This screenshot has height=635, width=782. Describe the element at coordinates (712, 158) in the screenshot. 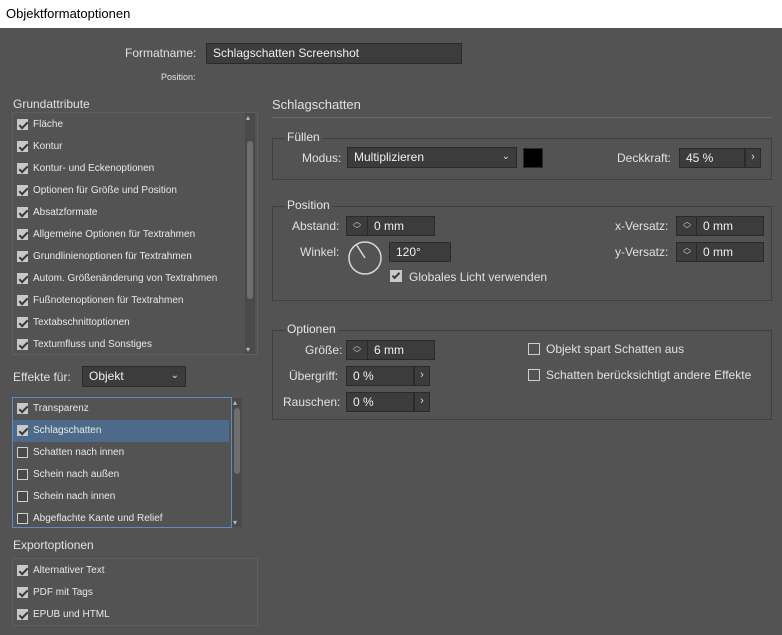

I see `deckkraft-input: 45 %` at that location.